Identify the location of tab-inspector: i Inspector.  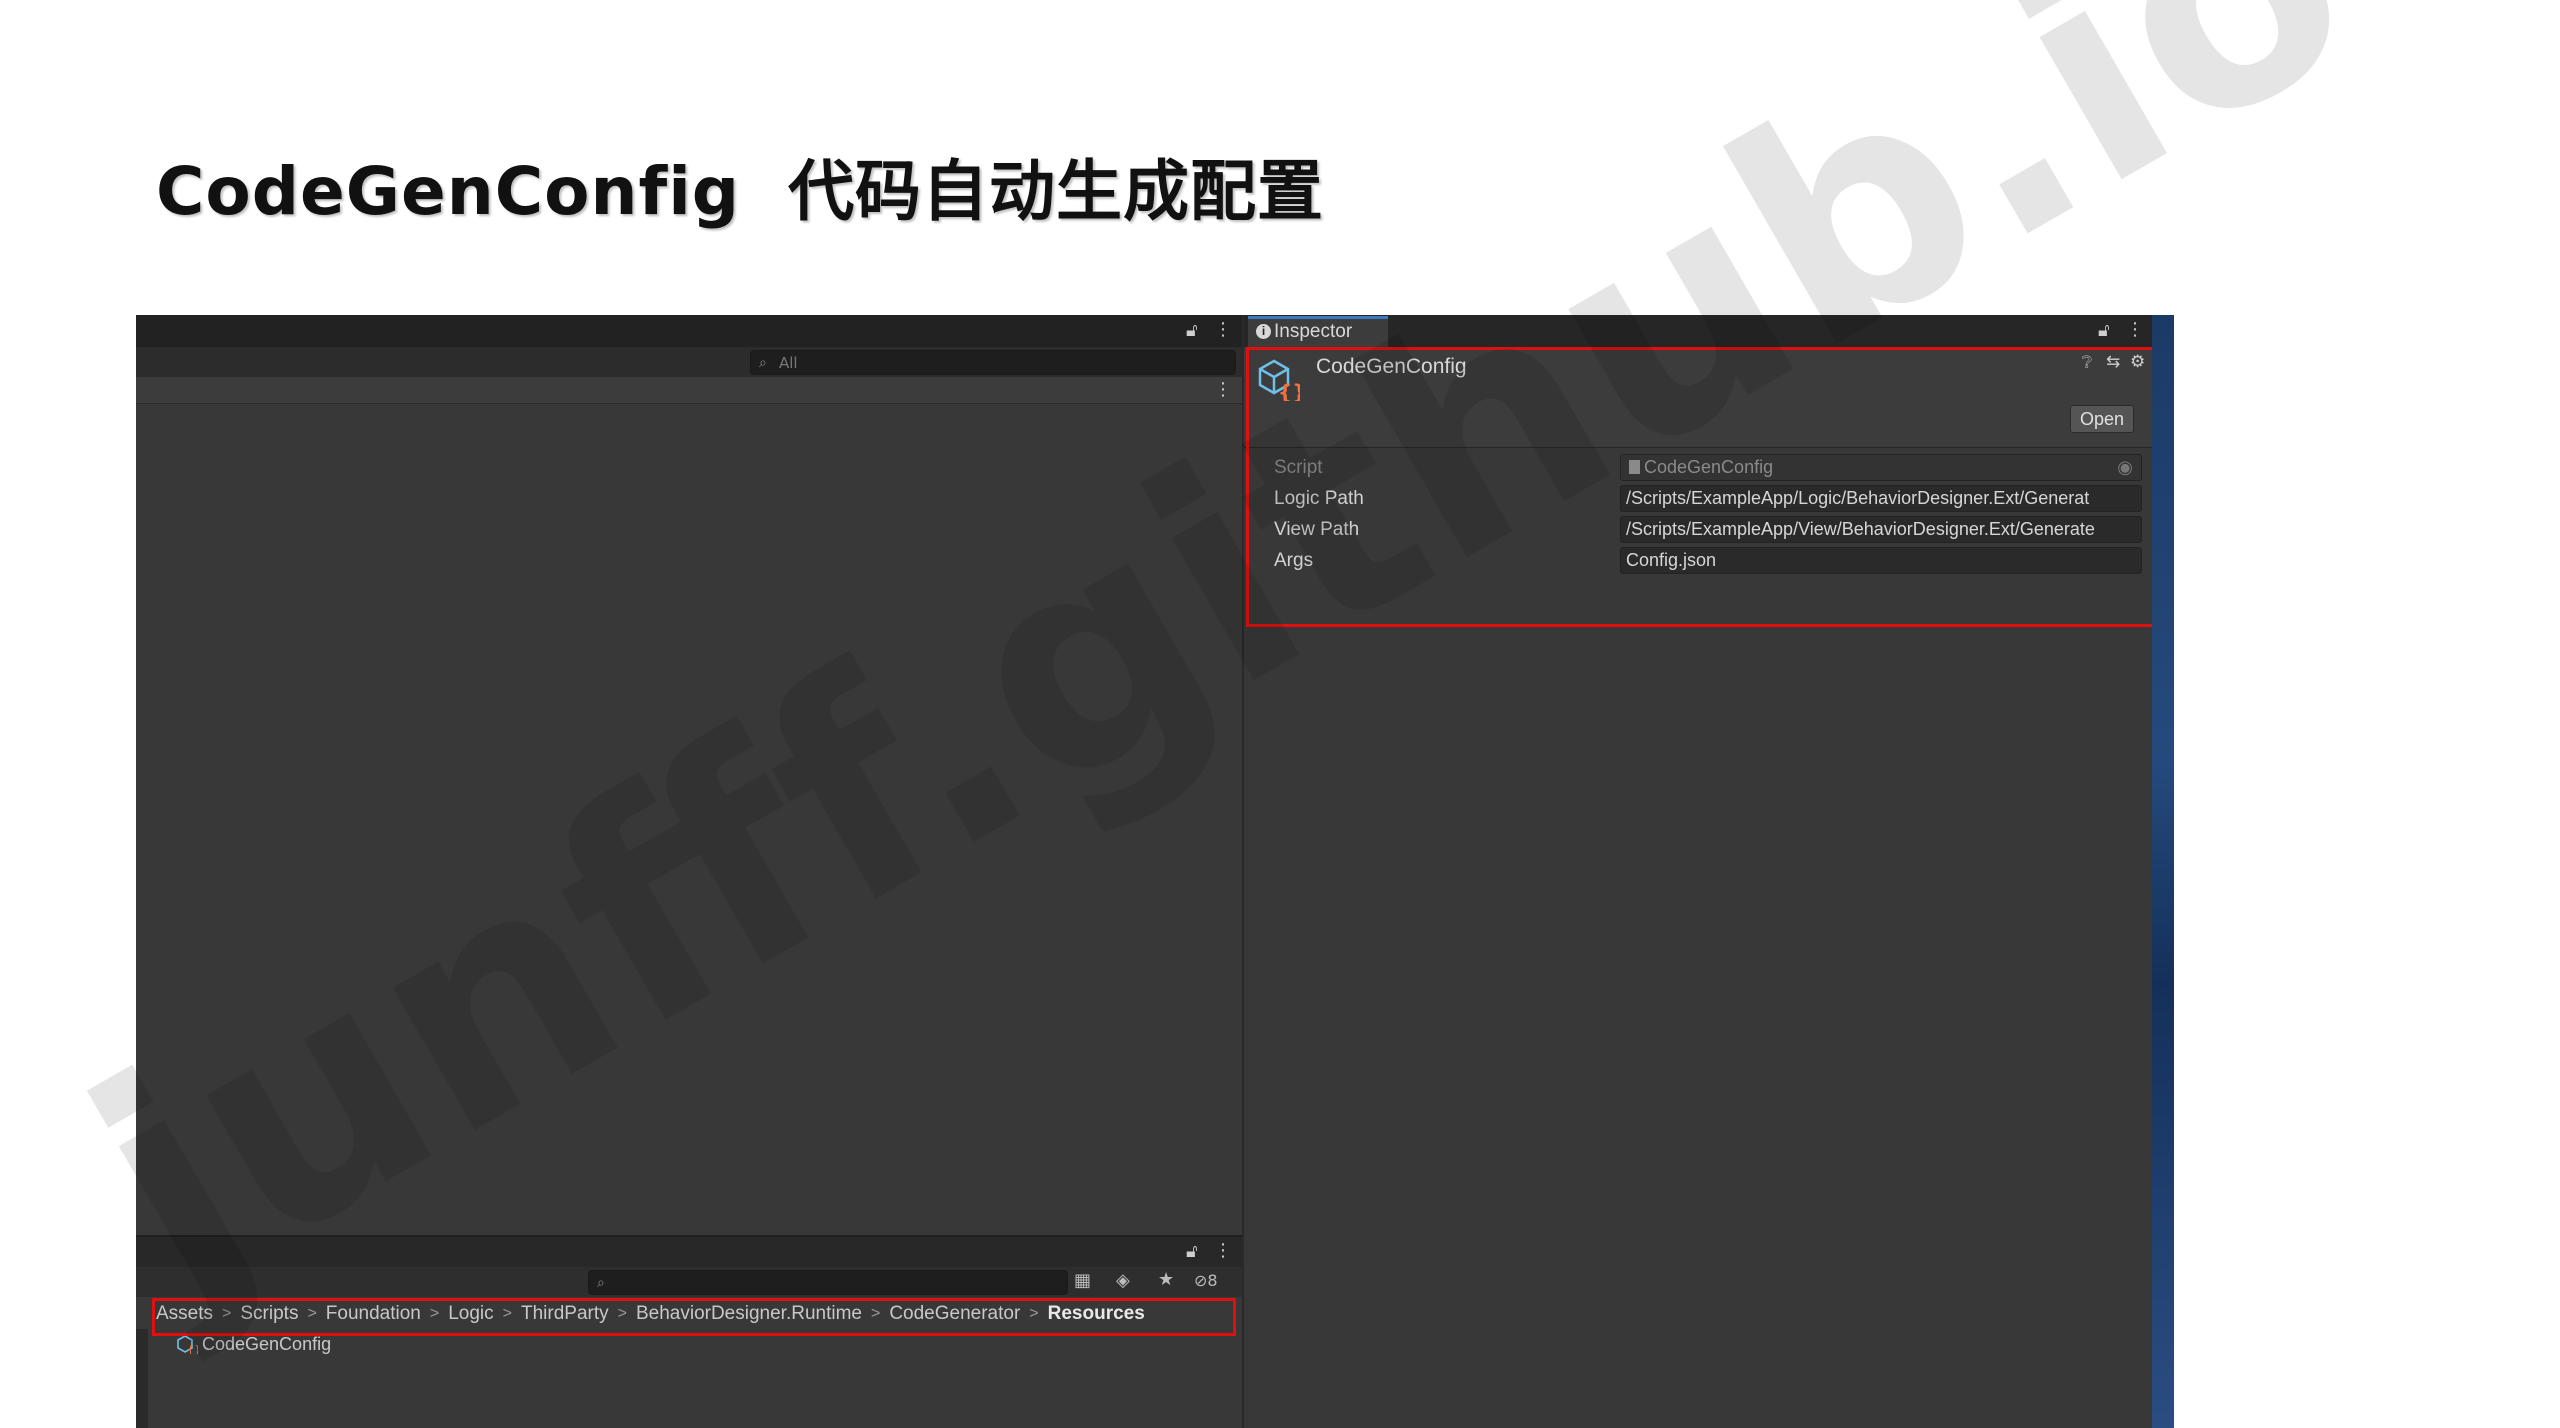
(1318, 331).